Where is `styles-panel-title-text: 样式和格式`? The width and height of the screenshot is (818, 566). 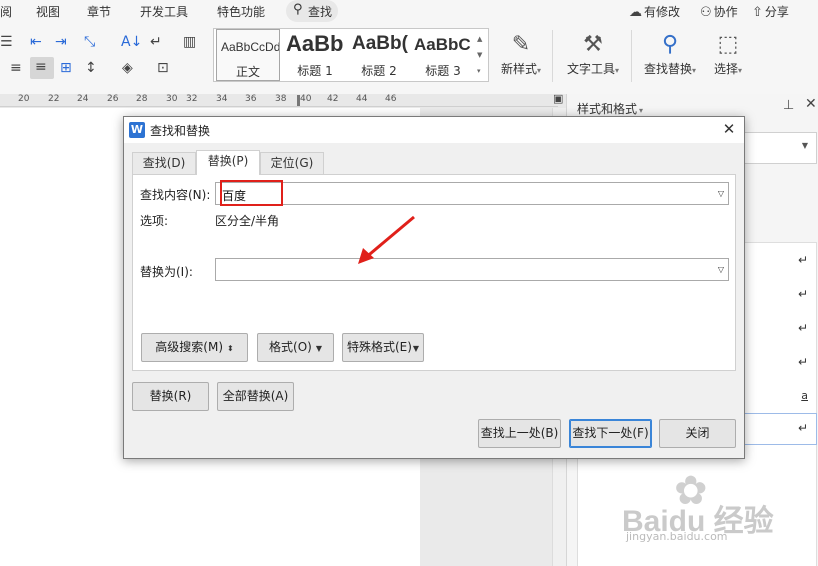
styles-panel-title-text: 样式和格式 is located at coordinates (607, 109).